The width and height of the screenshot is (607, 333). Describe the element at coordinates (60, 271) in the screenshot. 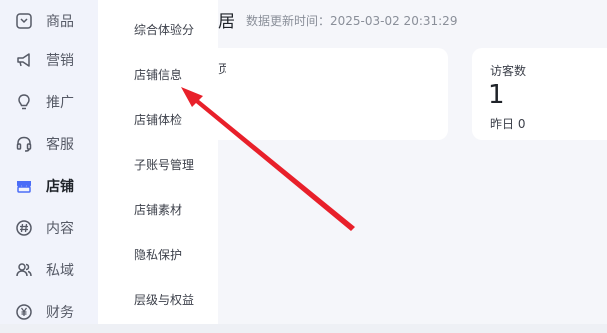

I see `sidebar-item-label: 私域` at that location.